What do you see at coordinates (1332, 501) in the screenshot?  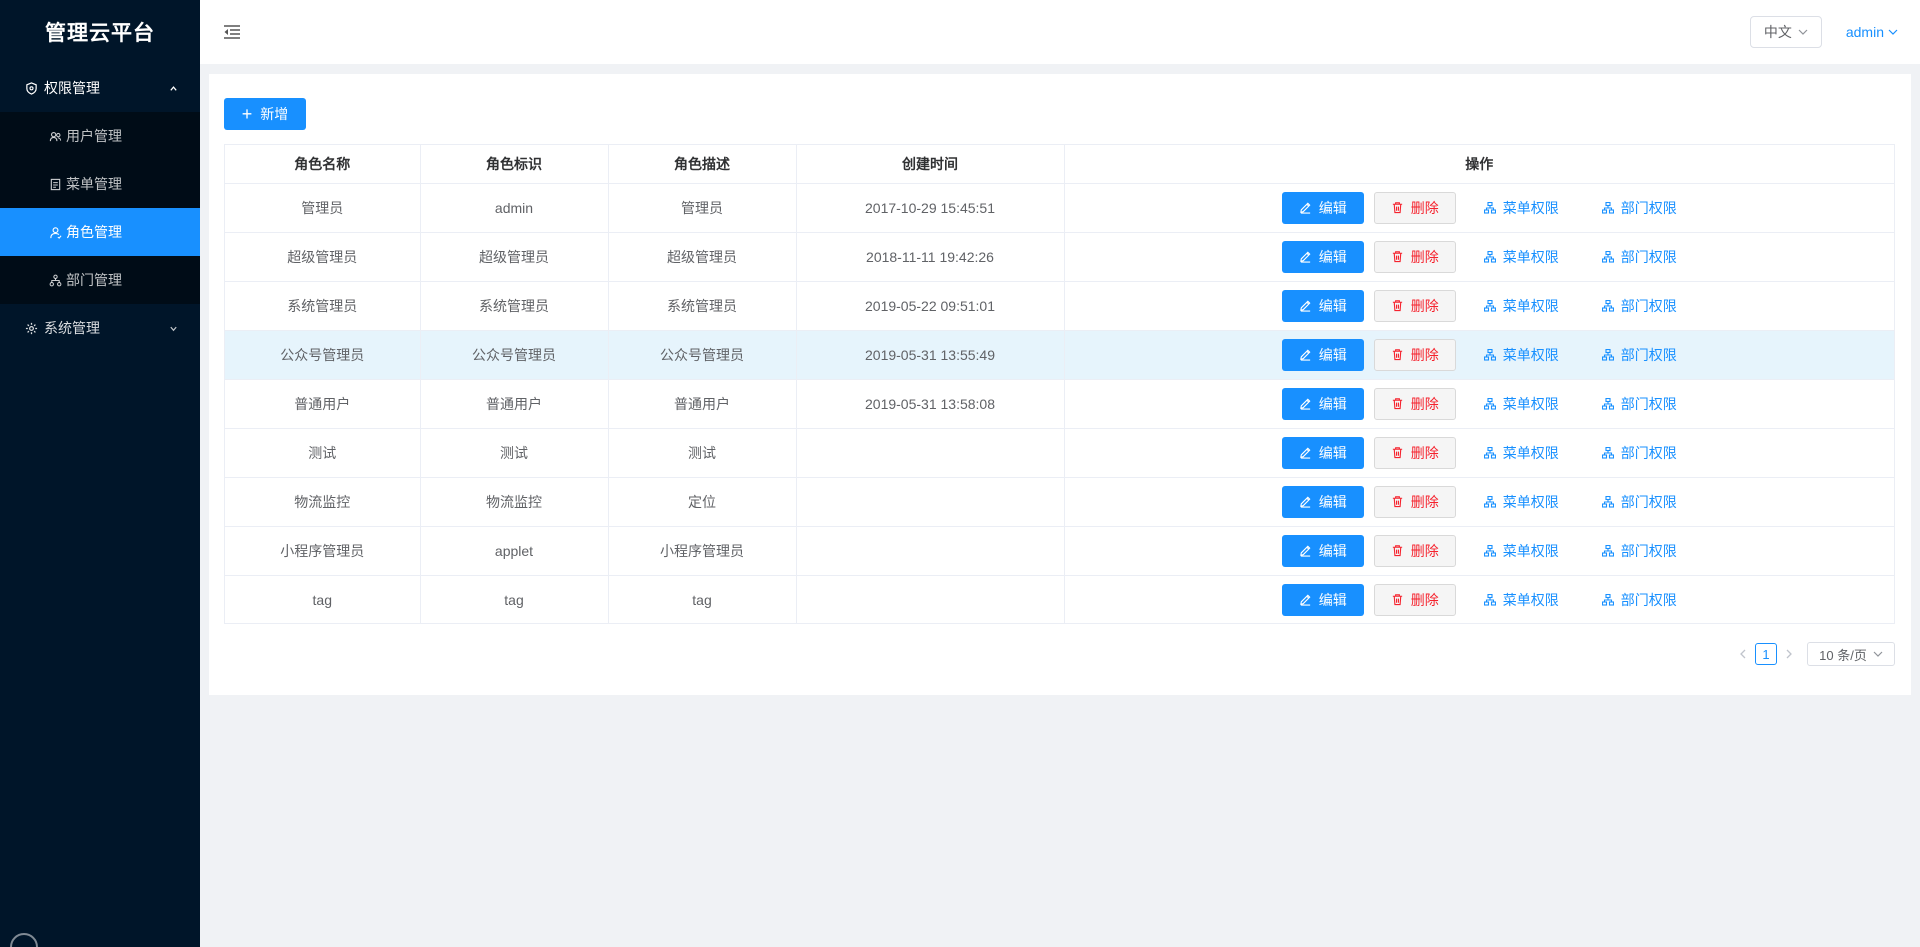 I see `edit-label: 编辑` at bounding box center [1332, 501].